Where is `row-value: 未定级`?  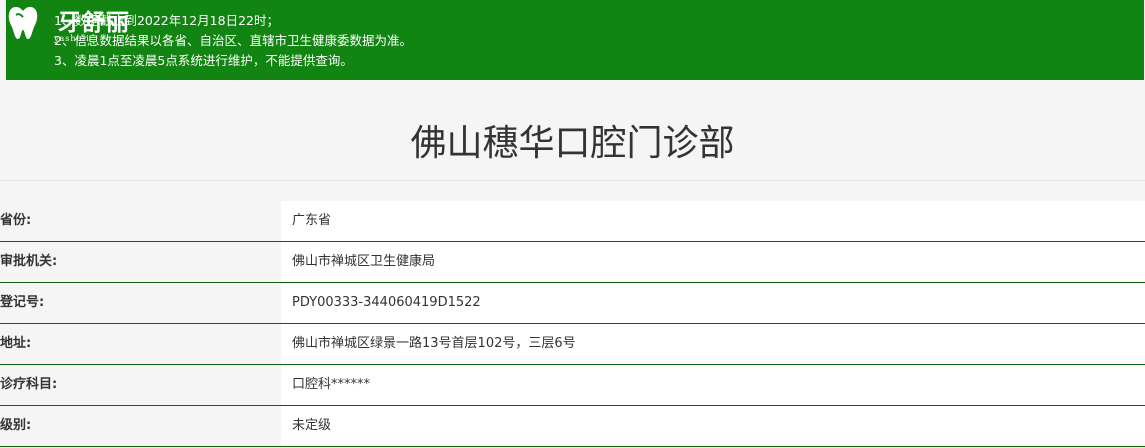
row-value: 未定级 is located at coordinates (713, 426).